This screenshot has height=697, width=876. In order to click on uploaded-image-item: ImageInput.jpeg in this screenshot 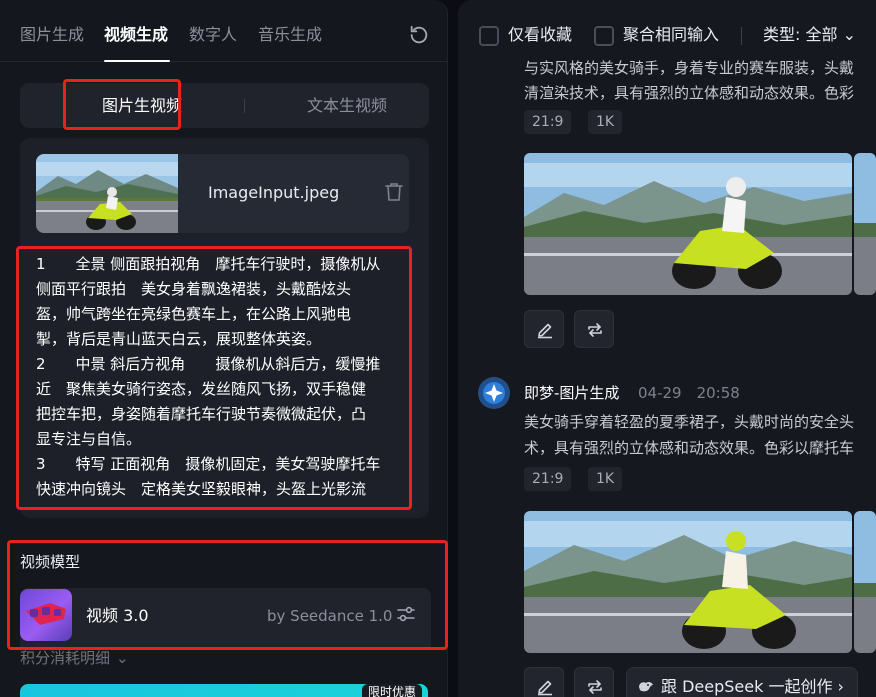, I will do `click(222, 193)`.